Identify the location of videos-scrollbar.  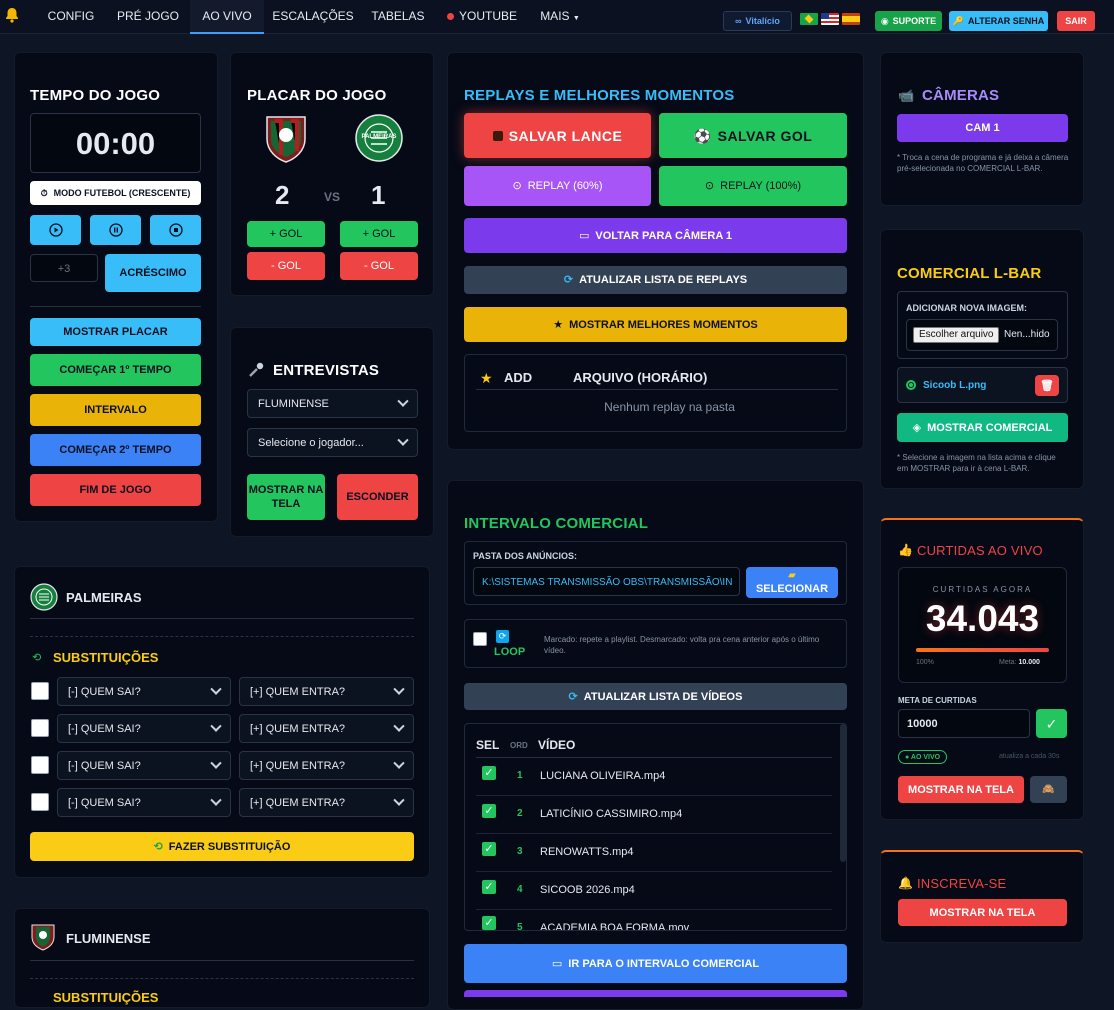
(843, 793).